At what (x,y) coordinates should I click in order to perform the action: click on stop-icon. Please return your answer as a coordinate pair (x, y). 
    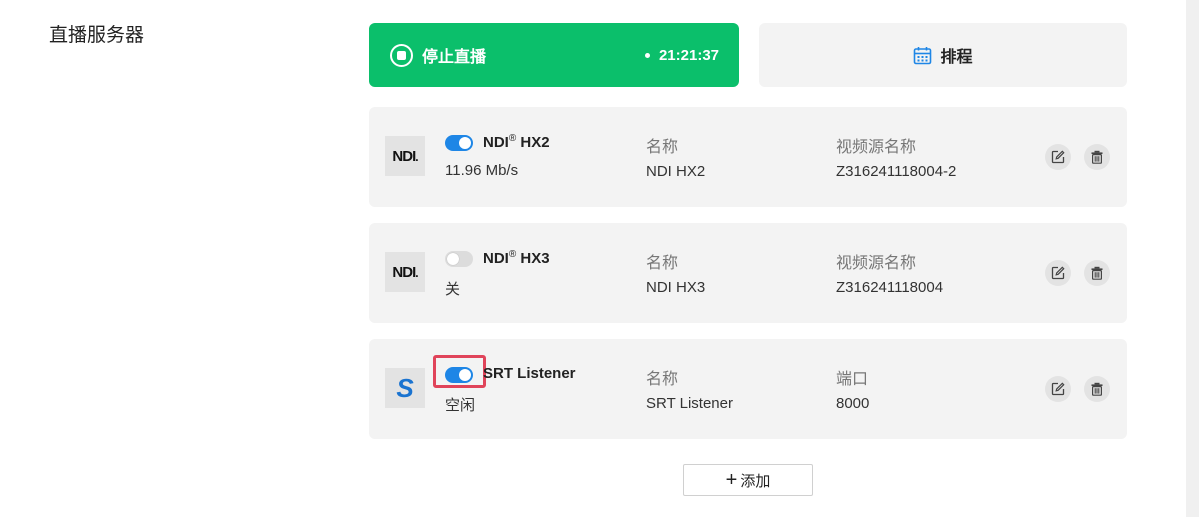
    Looking at the image, I should click on (401, 55).